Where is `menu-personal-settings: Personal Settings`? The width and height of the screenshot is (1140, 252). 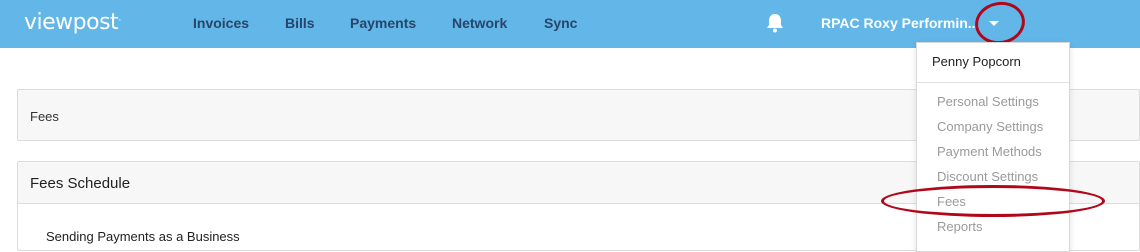
menu-personal-settings: Personal Settings is located at coordinates (988, 101).